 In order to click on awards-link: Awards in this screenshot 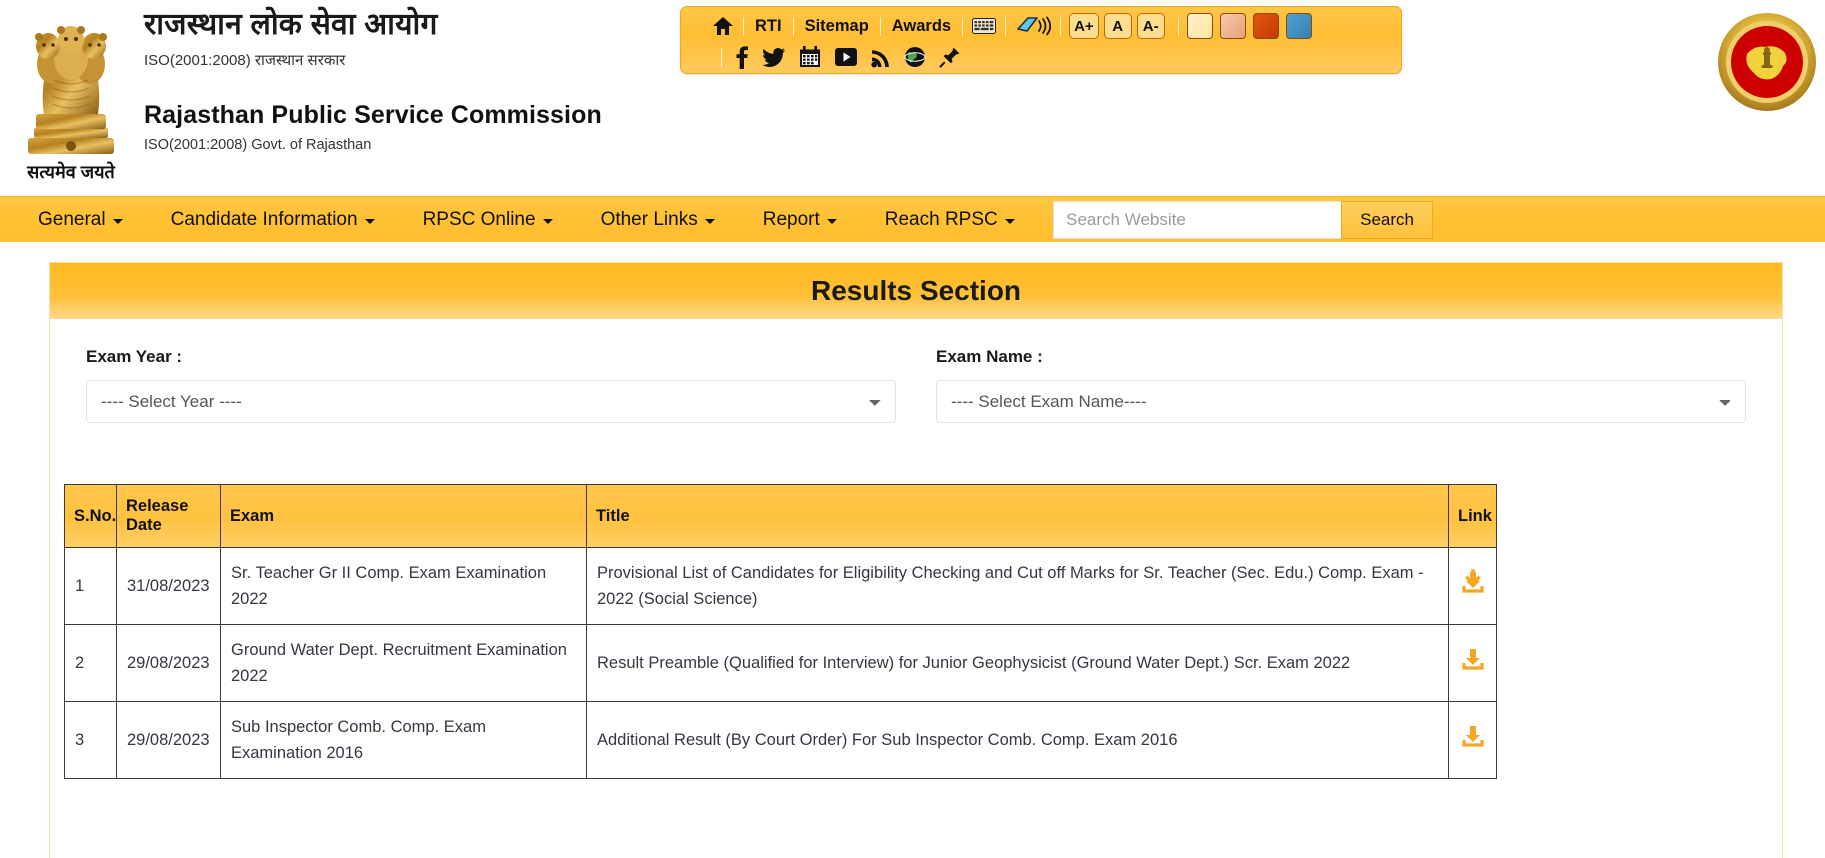, I will do `click(921, 26)`.